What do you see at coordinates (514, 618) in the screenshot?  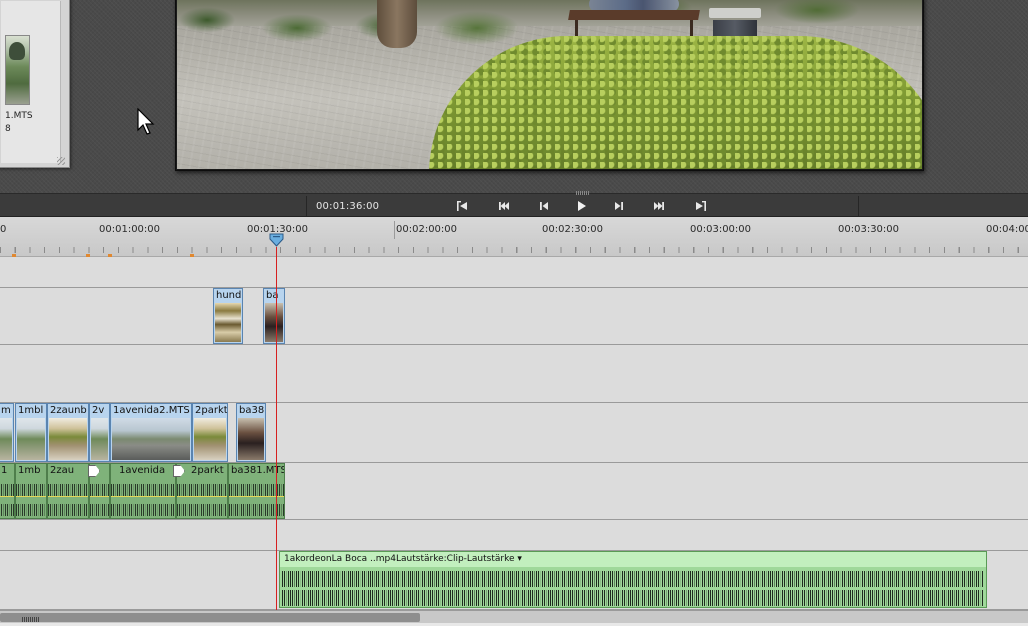 I see `horizontal-scrollbar` at bounding box center [514, 618].